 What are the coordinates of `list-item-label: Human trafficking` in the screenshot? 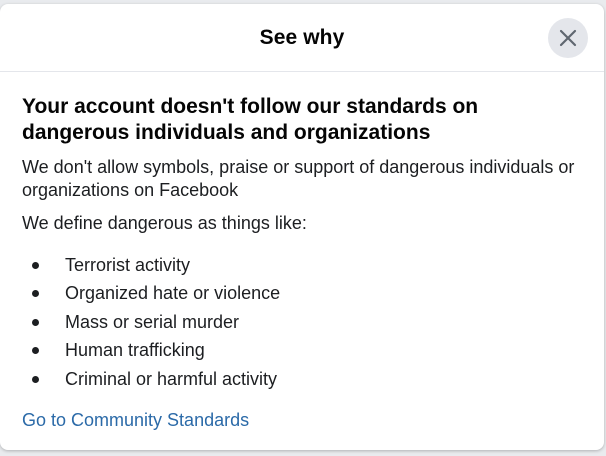 It's located at (135, 350).